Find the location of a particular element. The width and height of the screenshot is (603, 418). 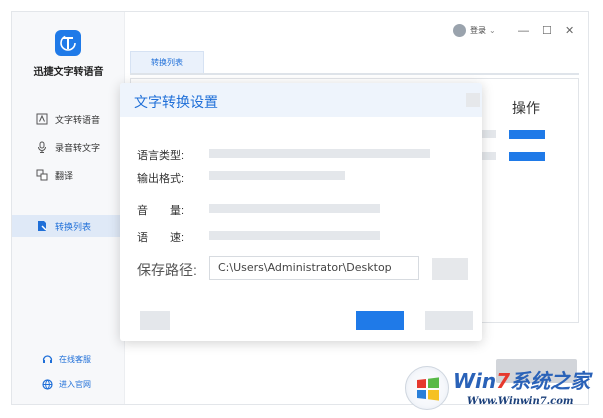

operation-column-header: 操作 is located at coordinates (526, 108).